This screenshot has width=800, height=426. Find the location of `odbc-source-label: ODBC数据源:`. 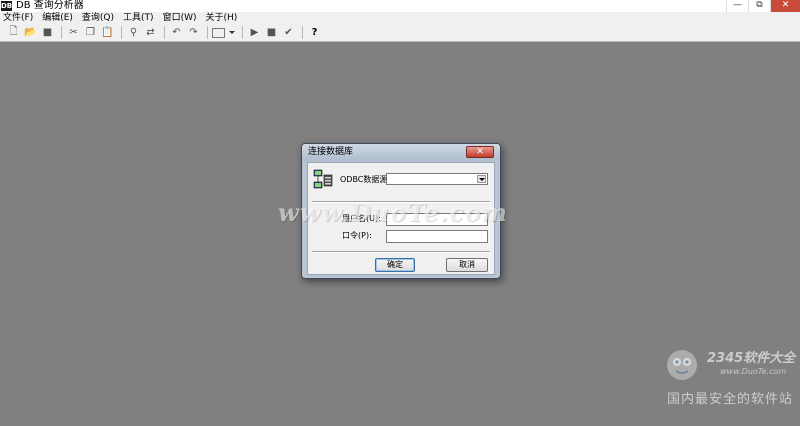

odbc-source-label: ODBC数据源: is located at coordinates (365, 179).